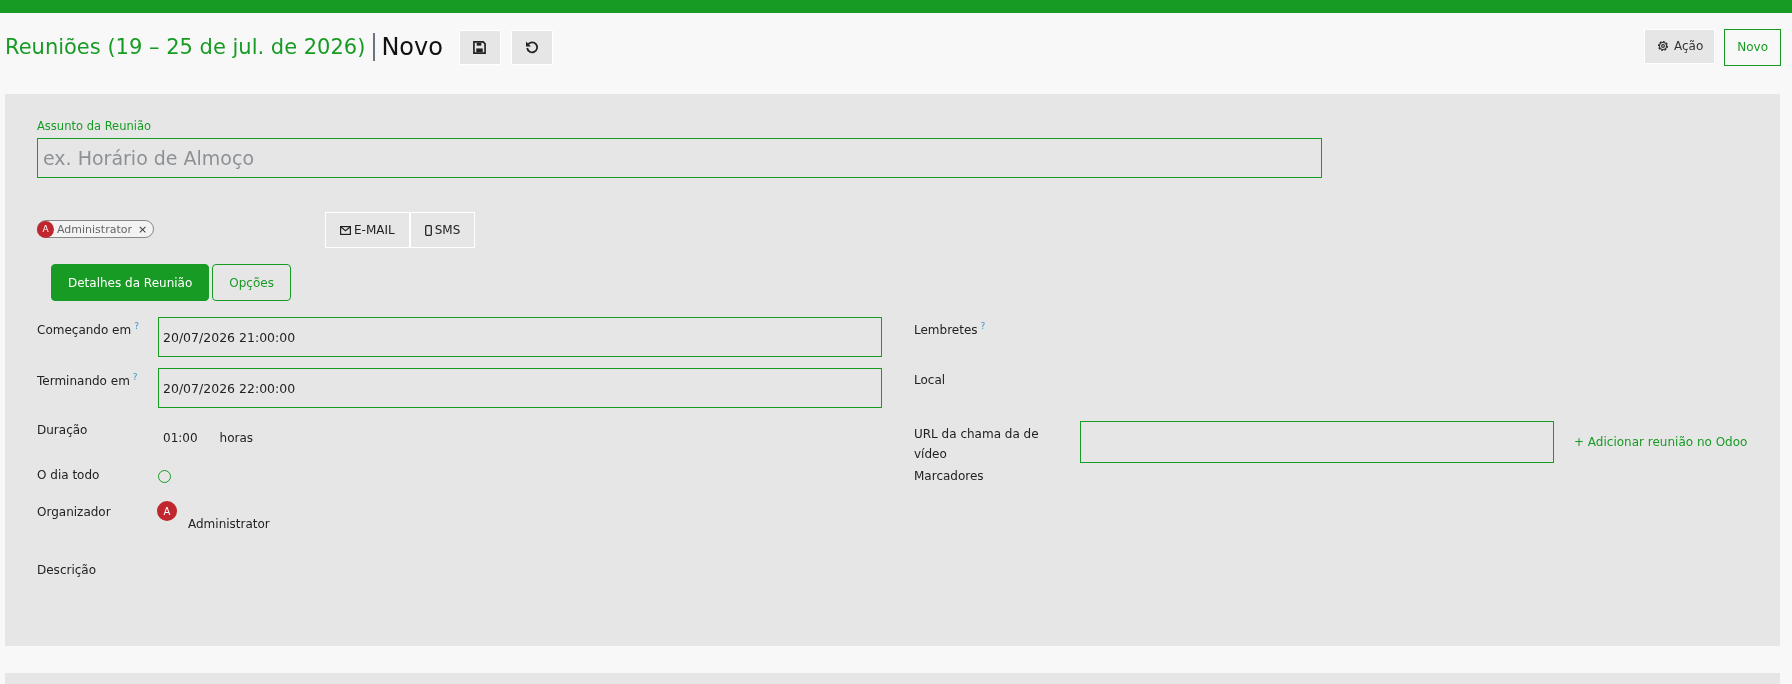  What do you see at coordinates (62, 430) in the screenshot?
I see `field-label: Duração` at bounding box center [62, 430].